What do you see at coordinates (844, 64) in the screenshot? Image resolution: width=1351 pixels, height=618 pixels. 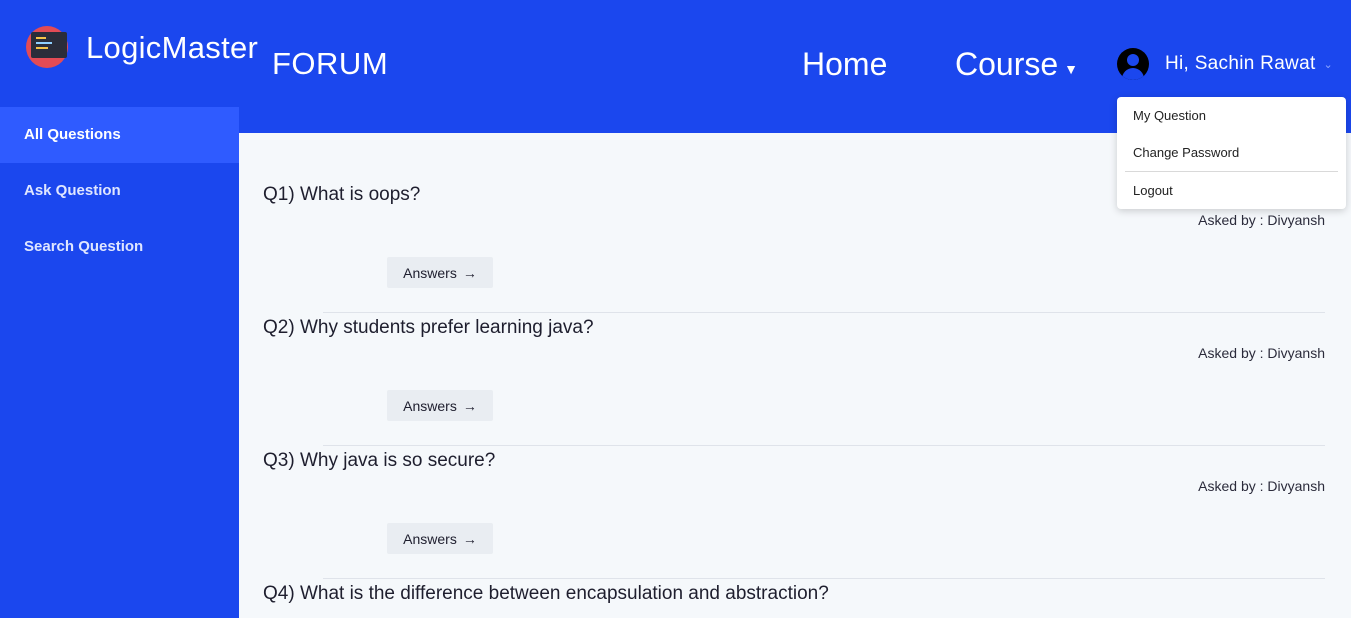 I see `nav-home-link: Home` at bounding box center [844, 64].